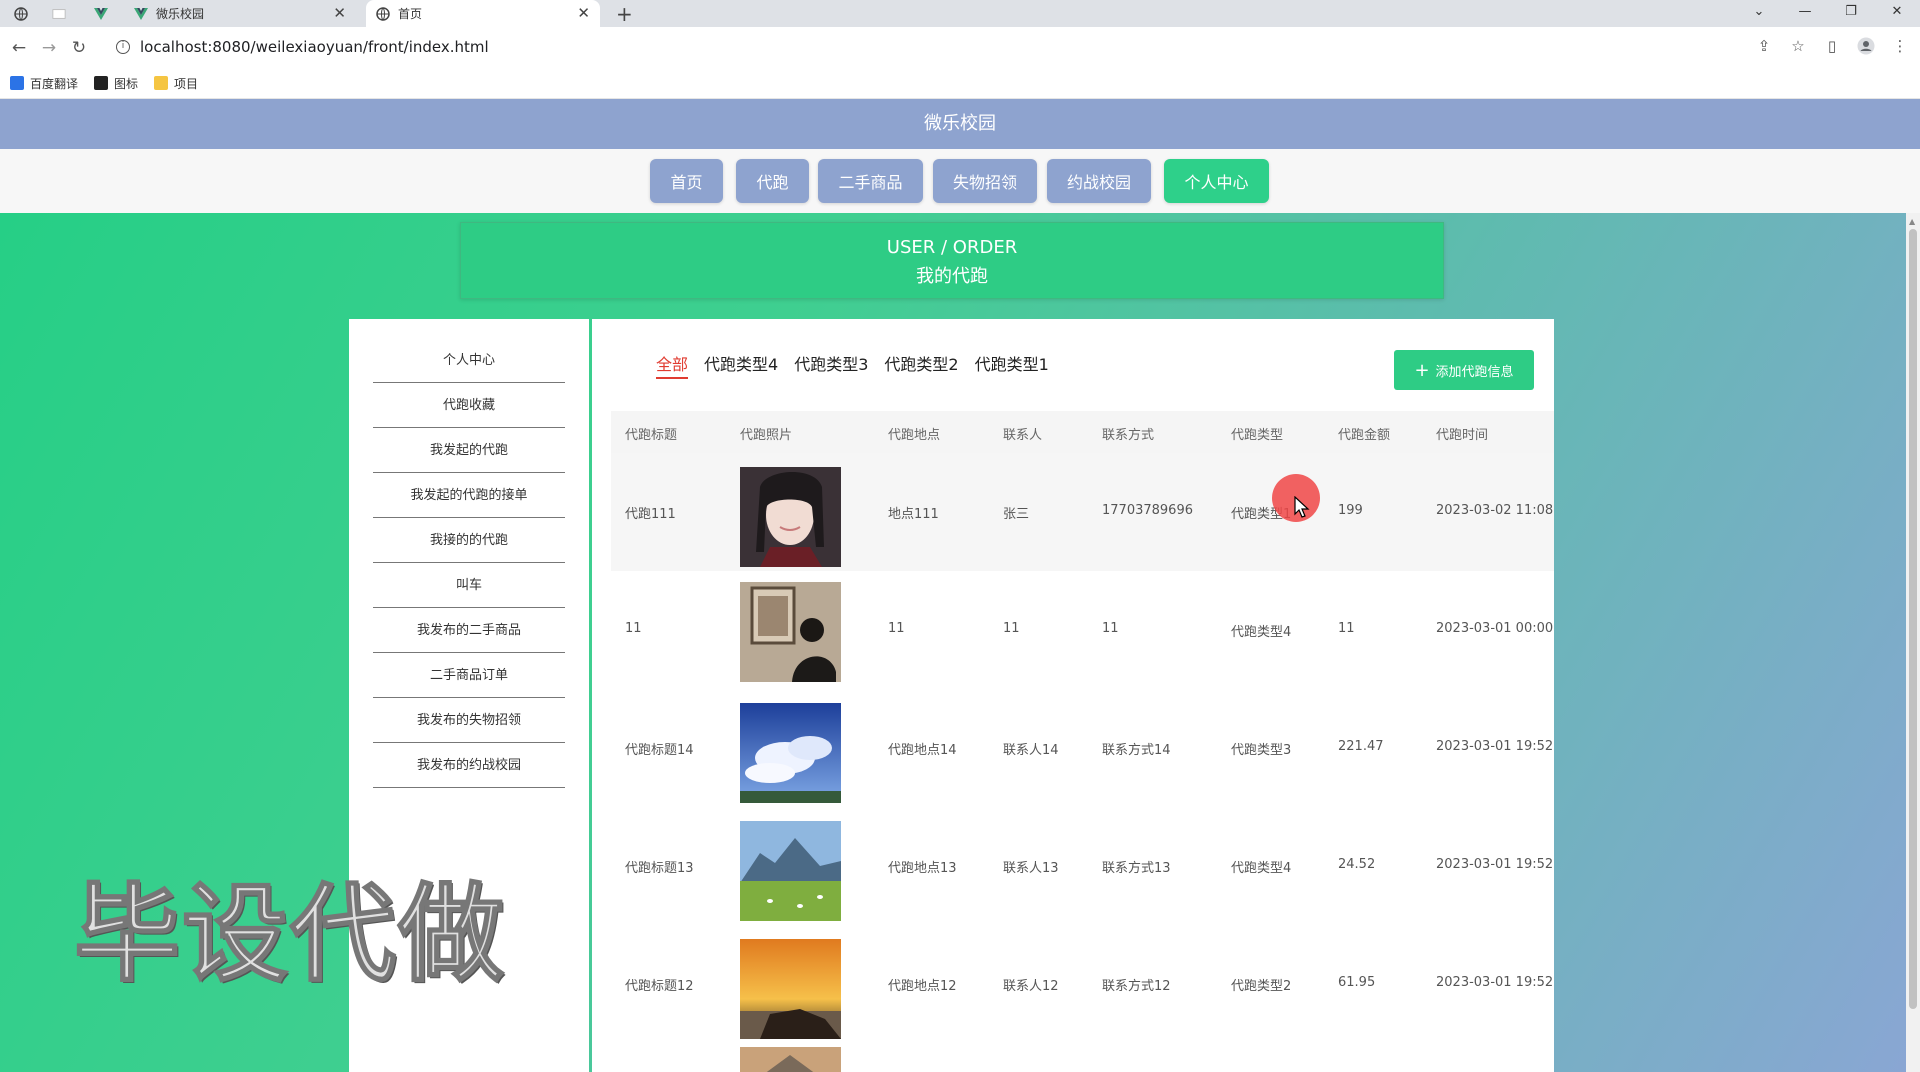 The image size is (1920, 1072). Describe the element at coordinates (1759, 13) in the screenshot. I see `chevron-down-icon: ⌄` at that location.